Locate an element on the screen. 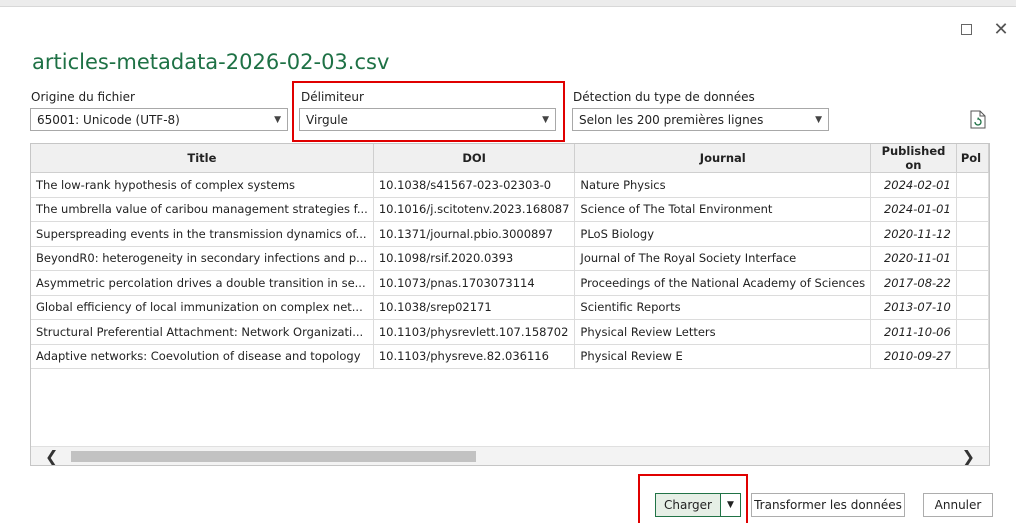 Image resolution: width=1016 pixels, height=523 pixels. cell-published: 2017-08-22 is located at coordinates (913, 283).